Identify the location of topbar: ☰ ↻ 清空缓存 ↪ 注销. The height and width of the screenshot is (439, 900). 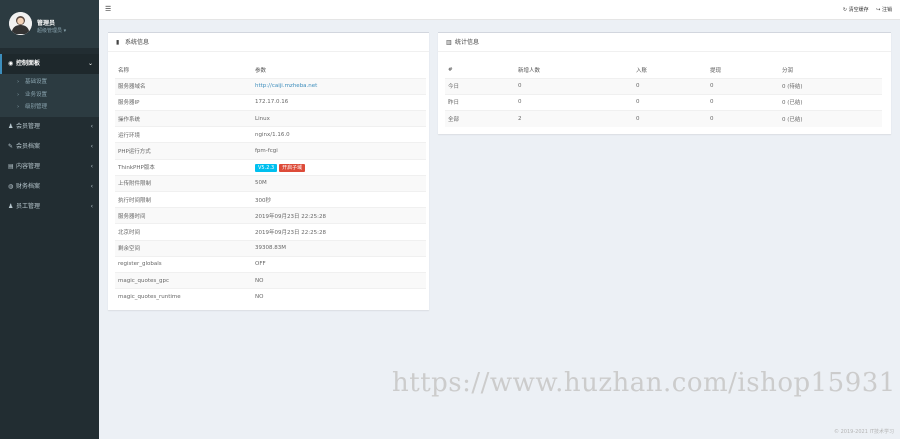
(499, 10).